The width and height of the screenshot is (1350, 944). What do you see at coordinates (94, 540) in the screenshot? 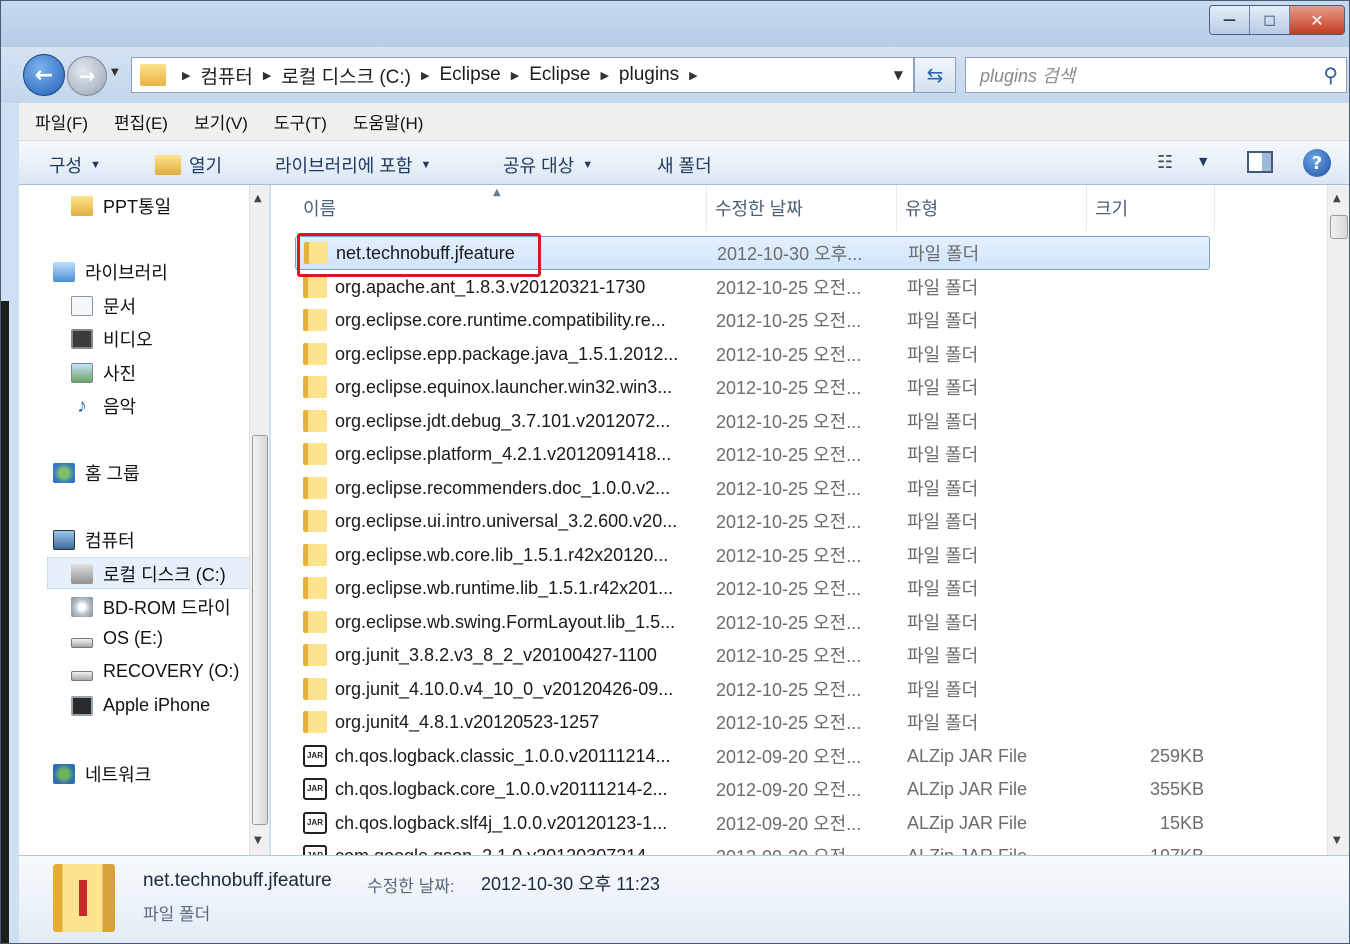
I see `nav-item-computer: 컴퓨터` at bounding box center [94, 540].